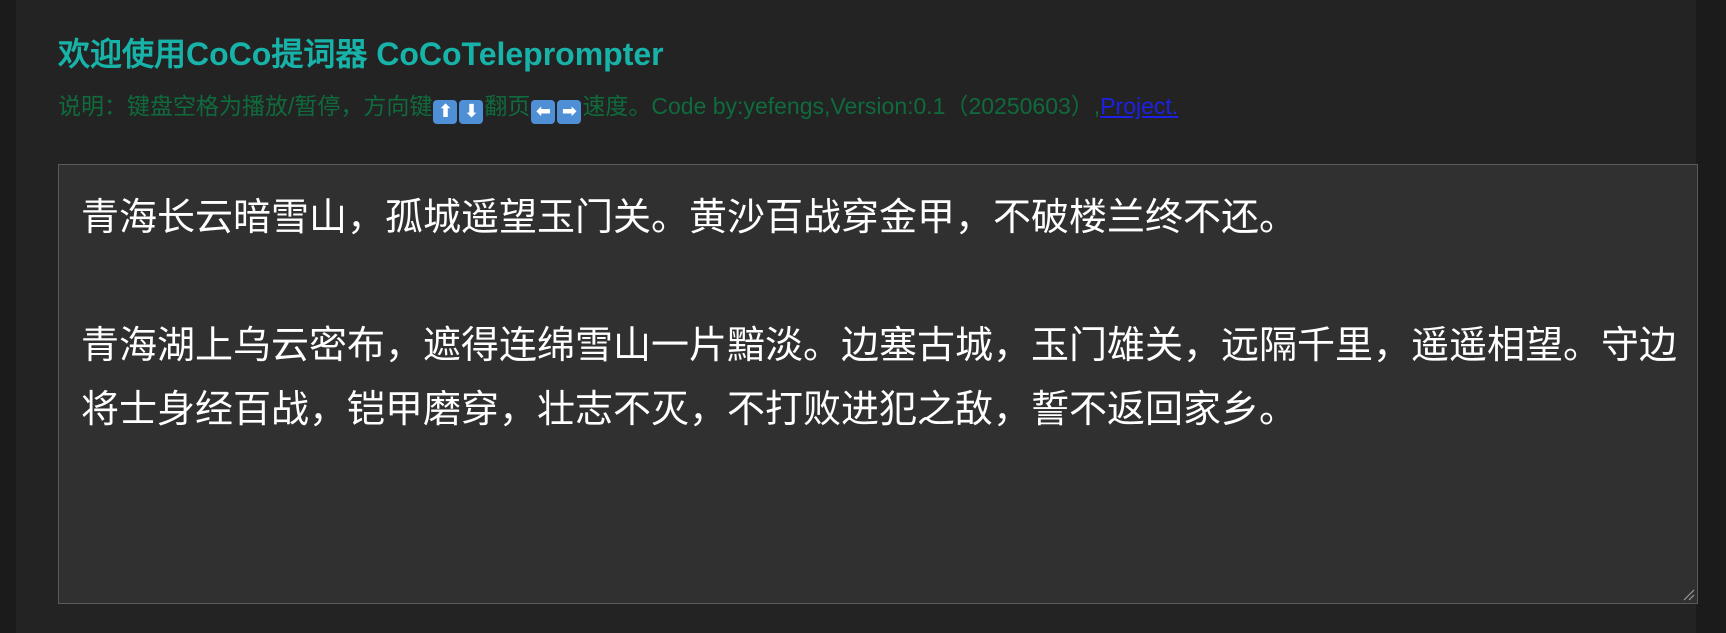 This screenshot has height=633, width=1726. I want to click on instructions-text-2: 翻页, so click(507, 106).